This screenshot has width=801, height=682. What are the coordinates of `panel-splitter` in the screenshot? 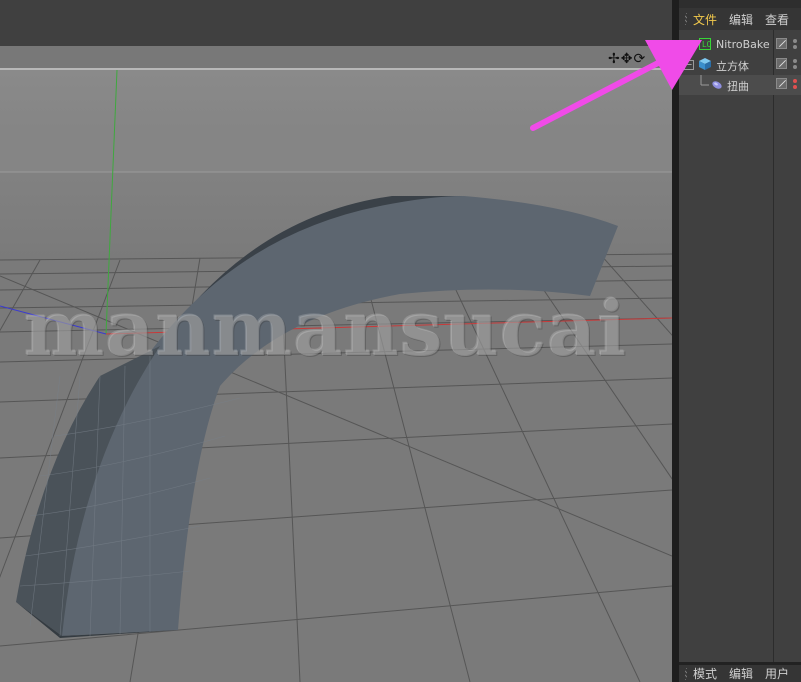 It's located at (675, 341).